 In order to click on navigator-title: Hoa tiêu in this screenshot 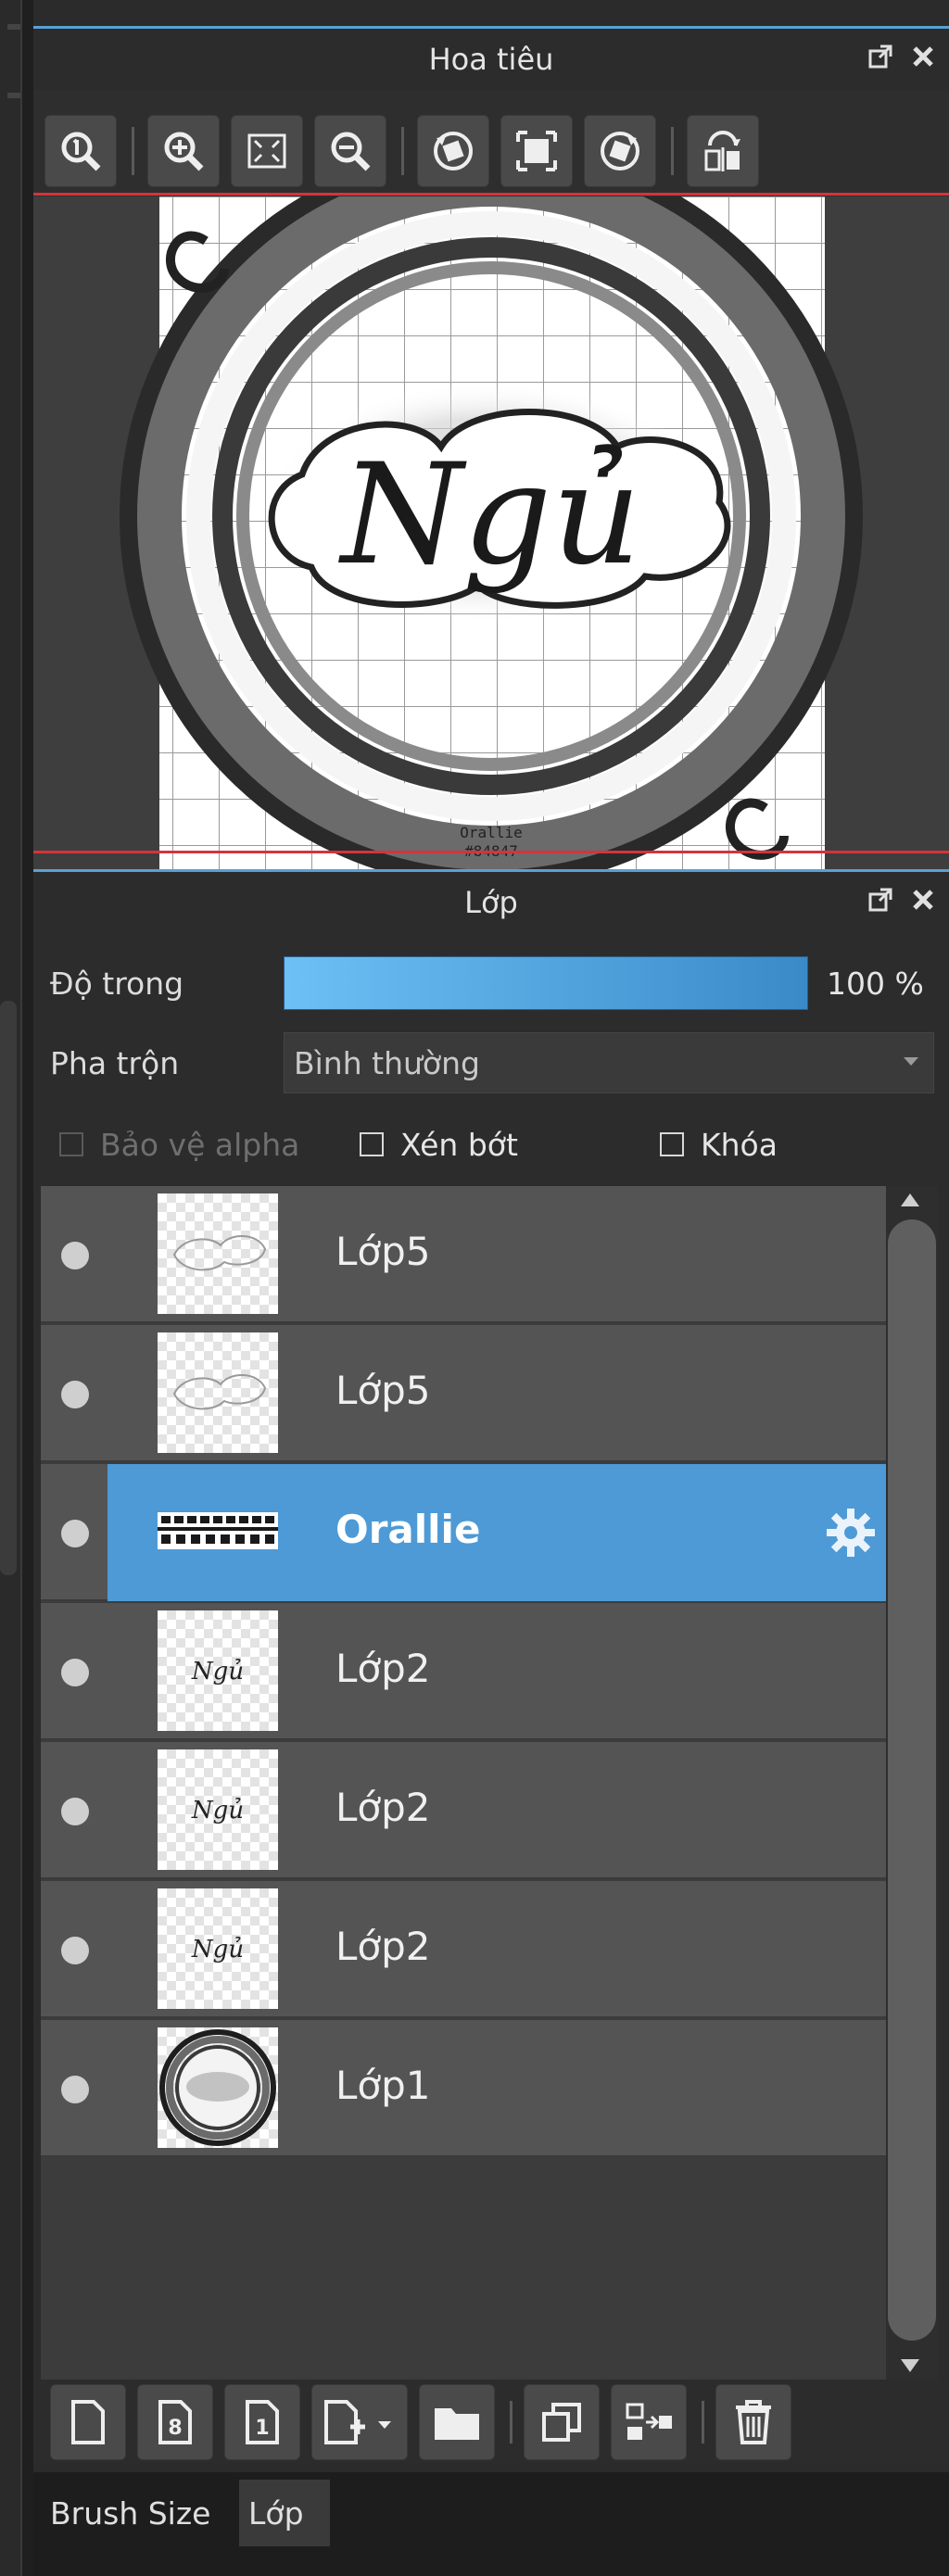, I will do `click(491, 60)`.